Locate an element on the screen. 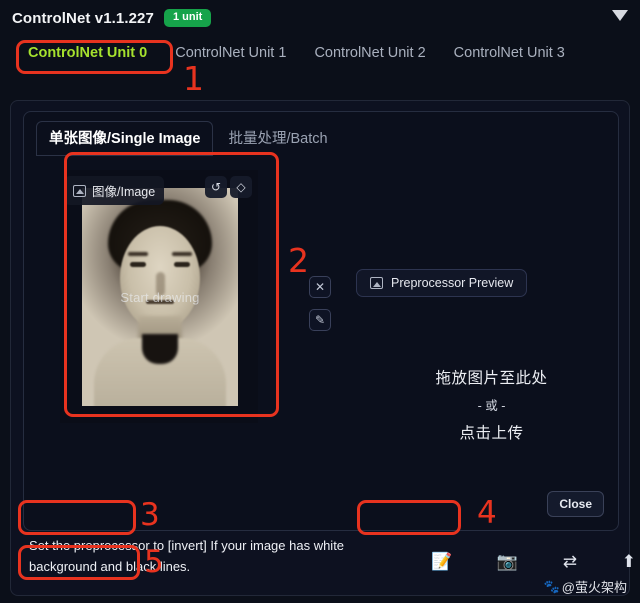 The image size is (640, 603). tab-single-image: 单张图像/Single Image is located at coordinates (125, 138).